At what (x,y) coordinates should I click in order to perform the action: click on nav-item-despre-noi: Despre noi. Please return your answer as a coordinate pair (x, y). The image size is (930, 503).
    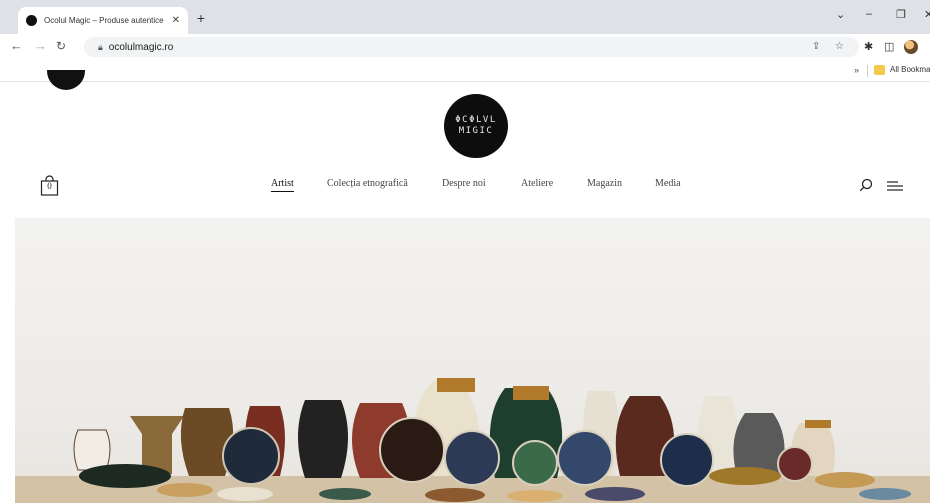
    Looking at the image, I should click on (464, 183).